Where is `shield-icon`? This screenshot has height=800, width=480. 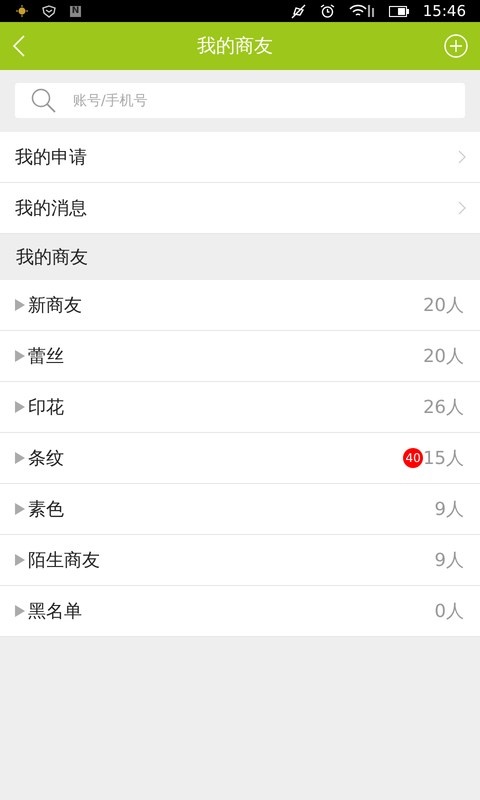
shield-icon is located at coordinates (49, 11).